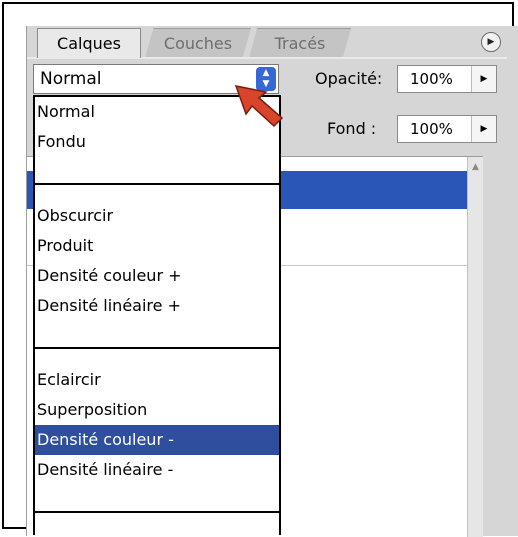  Describe the element at coordinates (157, 216) in the screenshot. I see `blend-option-obscurcir: Obscurcir` at that location.